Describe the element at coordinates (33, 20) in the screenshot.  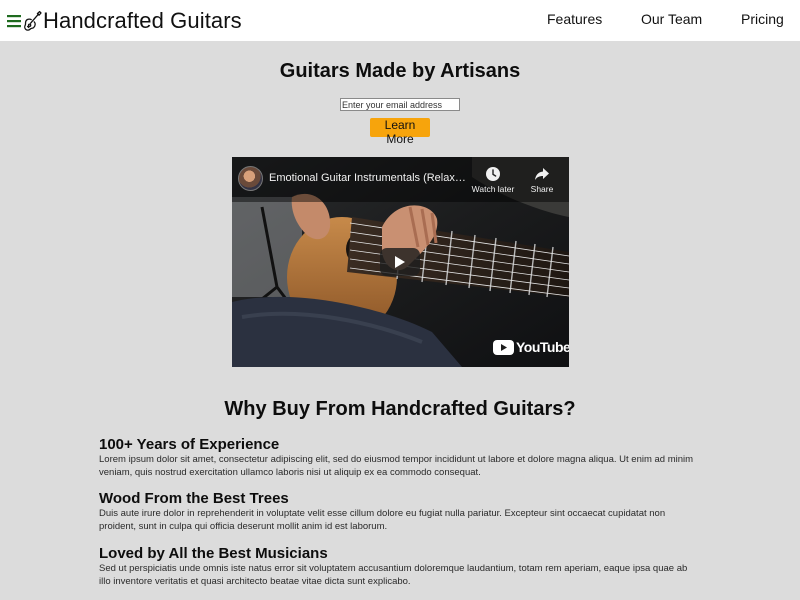
I see `guitar-icon` at that location.